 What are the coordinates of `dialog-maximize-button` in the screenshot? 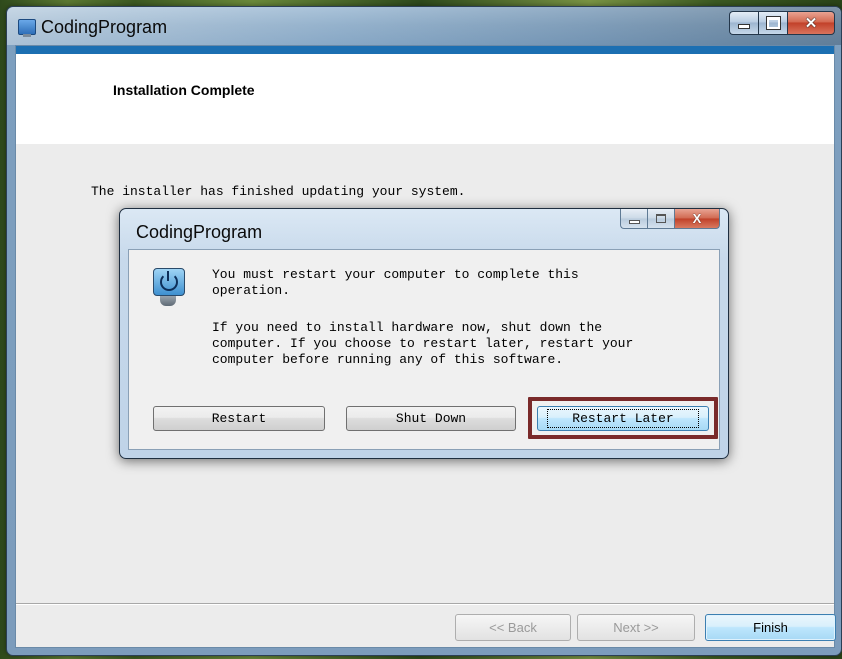 It's located at (660, 219).